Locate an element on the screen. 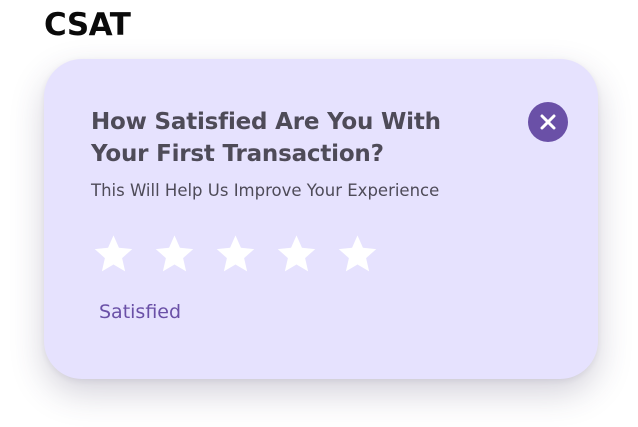 The height and width of the screenshot is (427, 638). star-rating is located at coordinates (235, 254).